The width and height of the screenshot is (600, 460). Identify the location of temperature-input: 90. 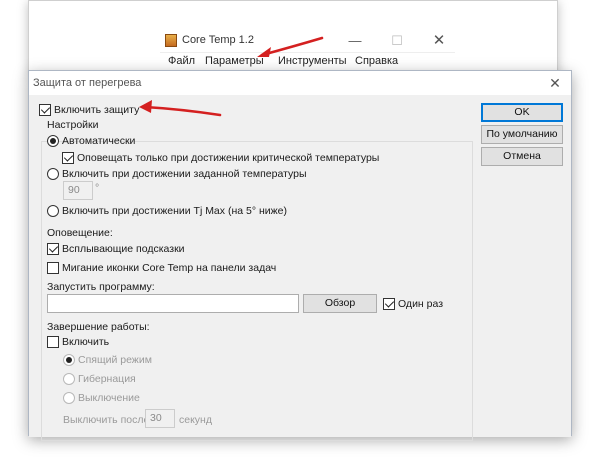
(78, 190).